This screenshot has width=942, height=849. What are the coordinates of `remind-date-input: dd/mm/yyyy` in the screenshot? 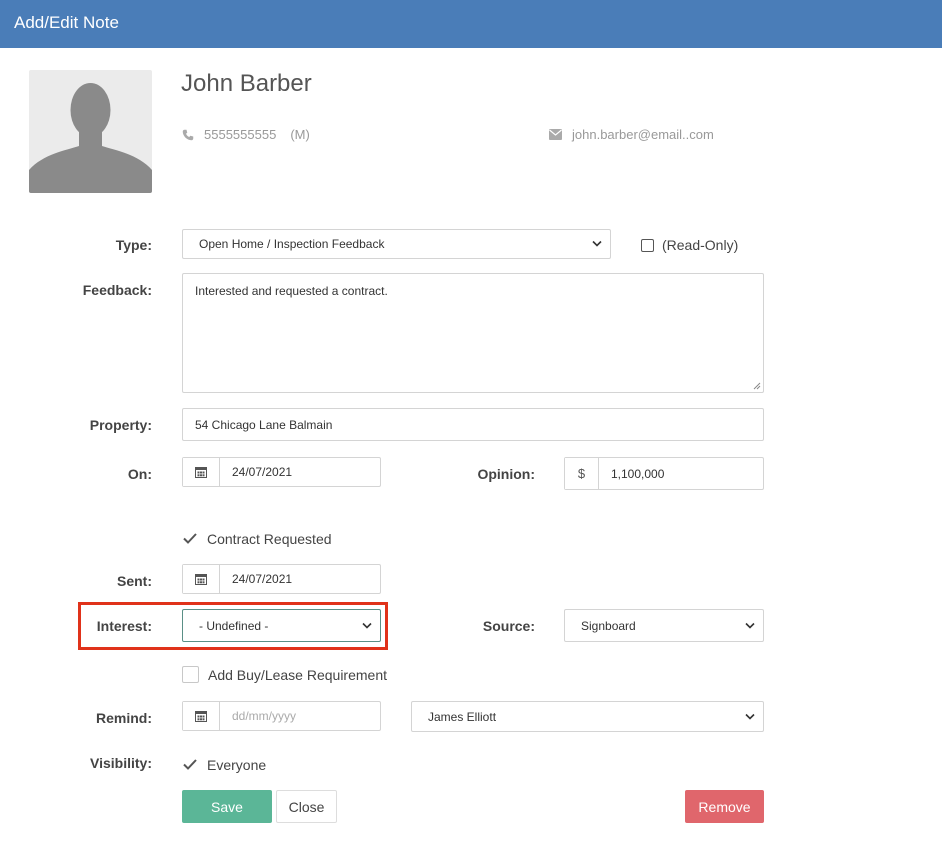 It's located at (281, 716).